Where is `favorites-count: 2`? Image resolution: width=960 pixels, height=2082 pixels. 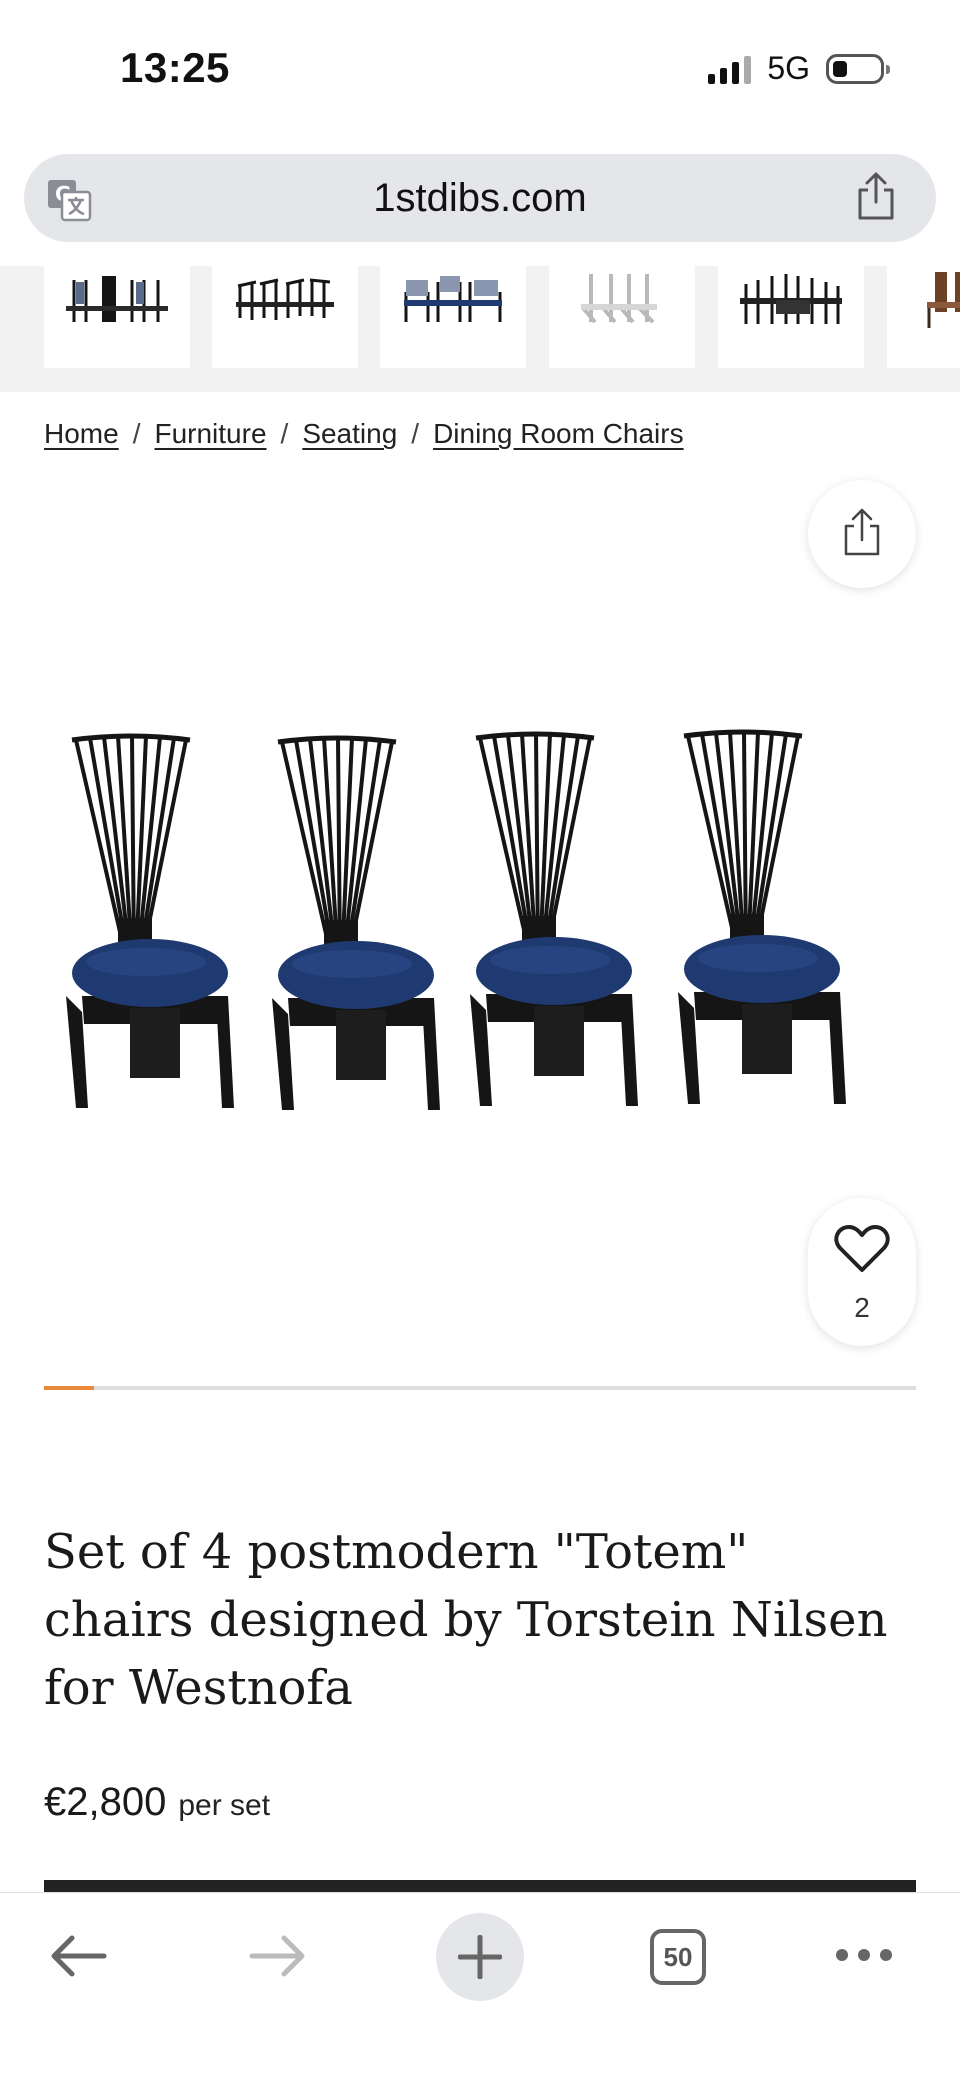
favorites-count: 2 is located at coordinates (862, 1307).